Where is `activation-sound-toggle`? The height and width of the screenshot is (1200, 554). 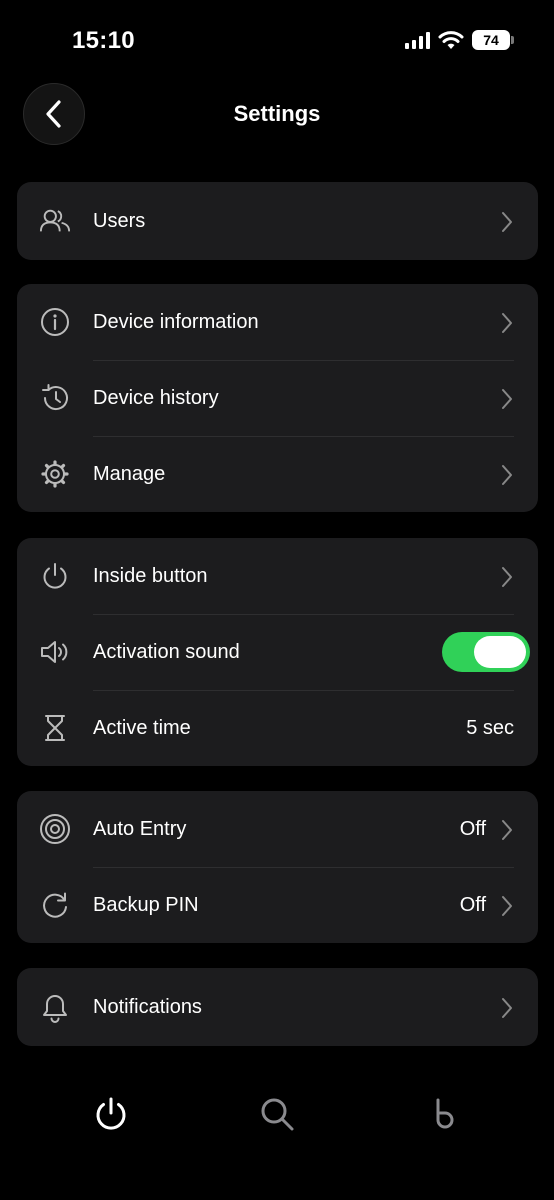 activation-sound-toggle is located at coordinates (486, 652).